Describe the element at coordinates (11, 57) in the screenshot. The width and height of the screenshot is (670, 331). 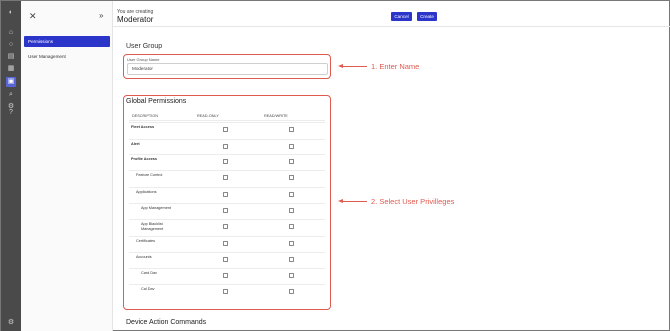
I see `devices-icon: ▤` at that location.